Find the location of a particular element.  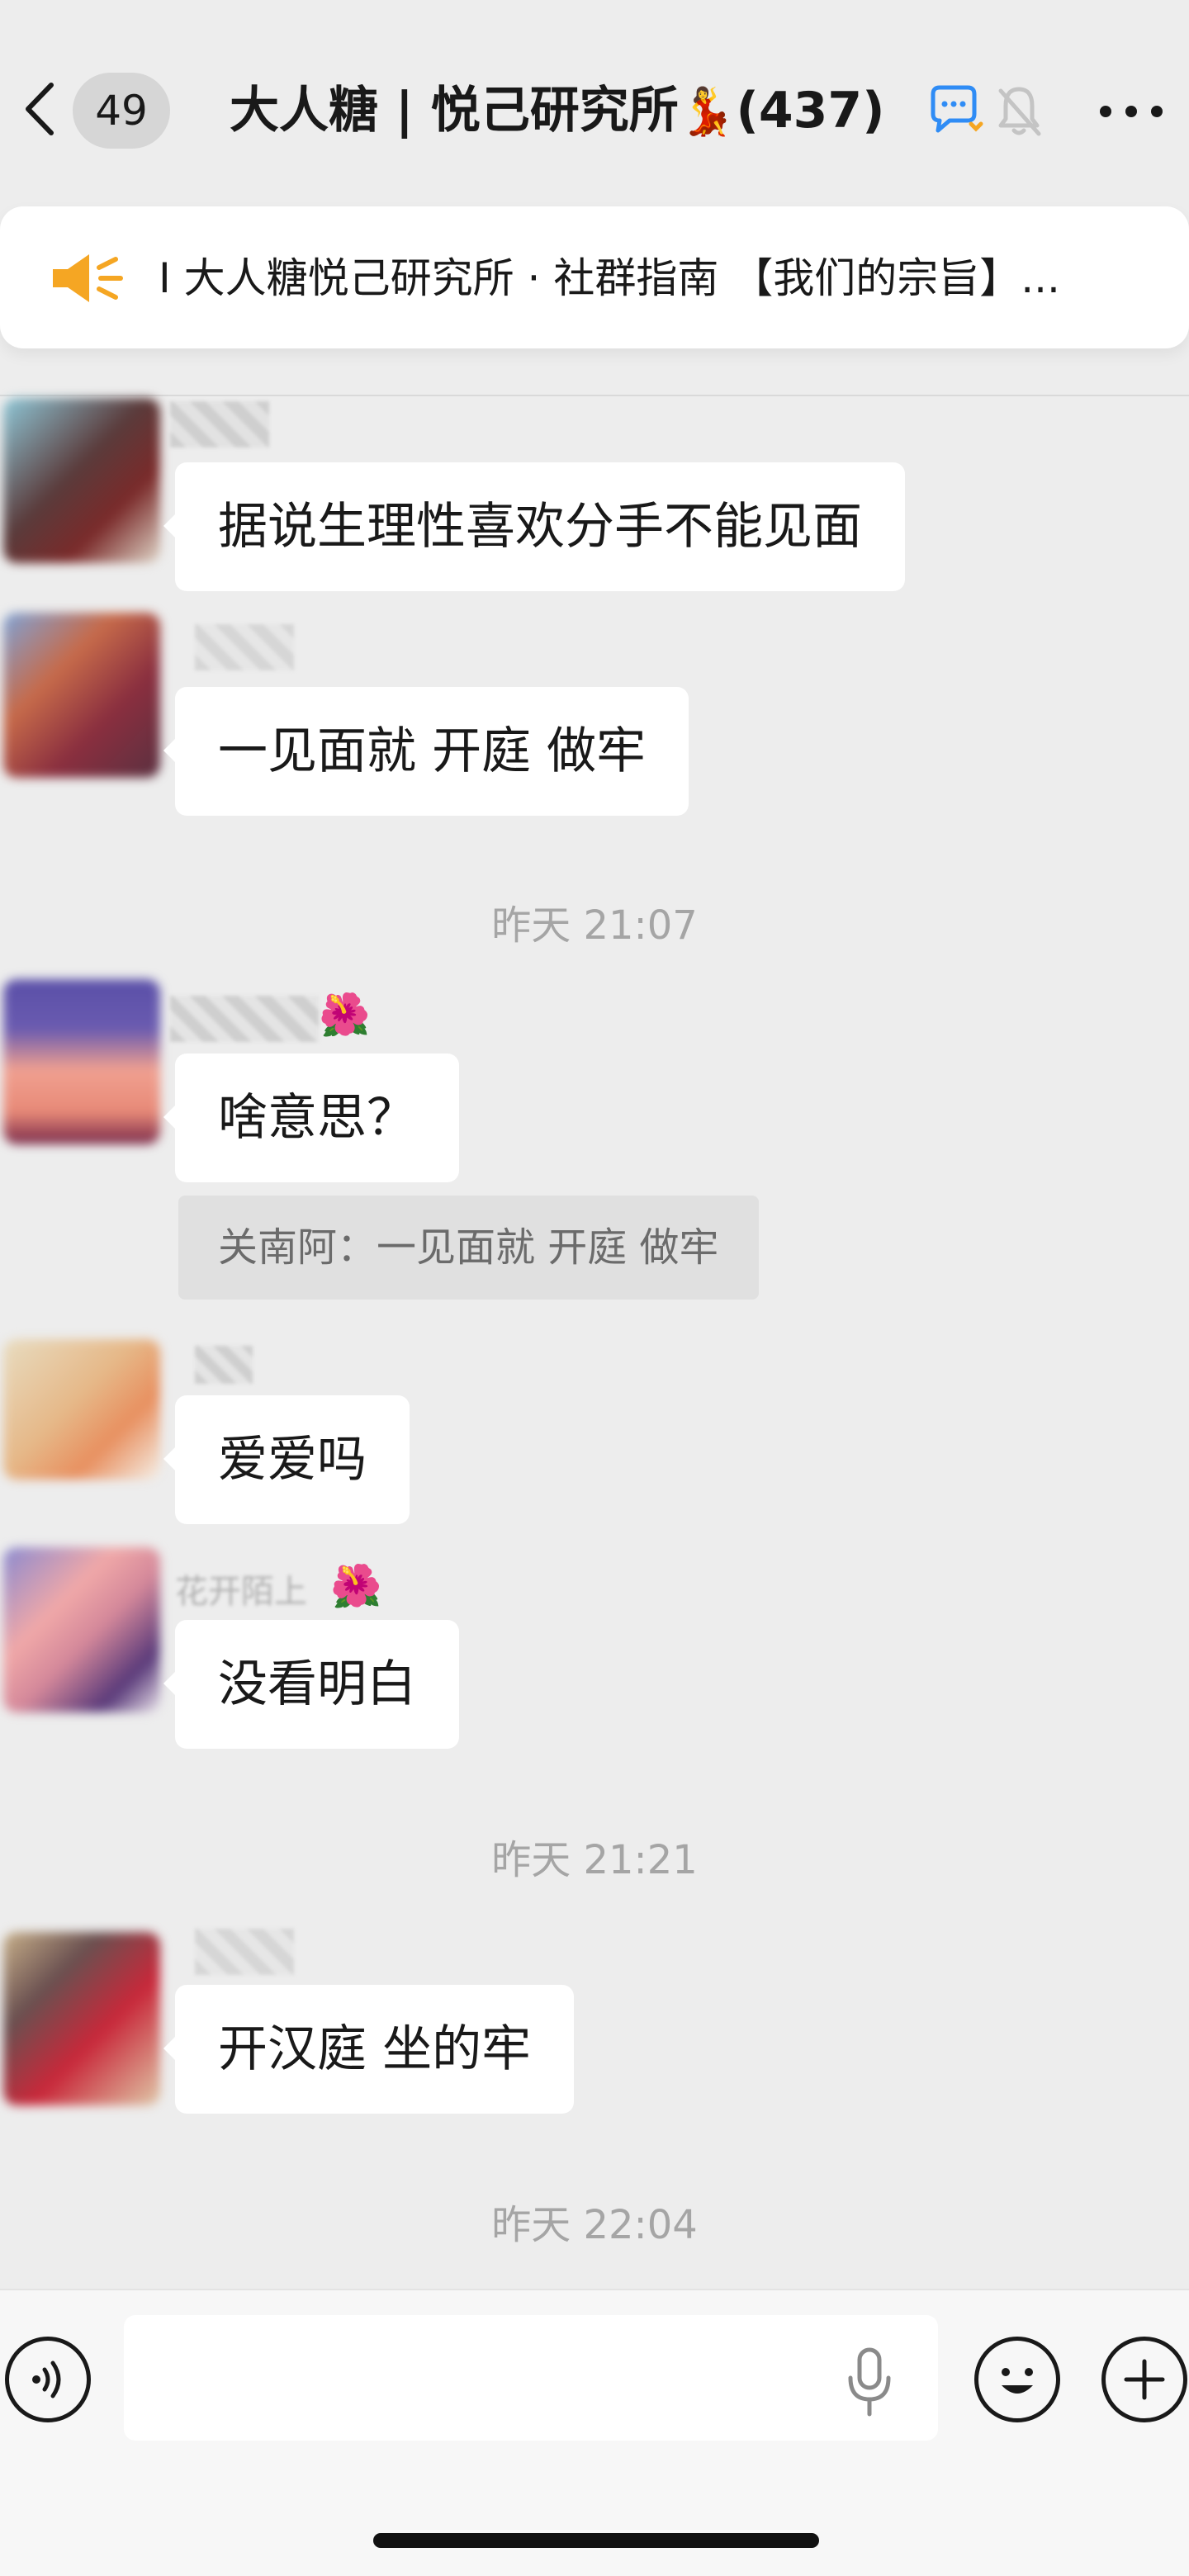

timestamp: 昨天 21:21 is located at coordinates (594, 1860).